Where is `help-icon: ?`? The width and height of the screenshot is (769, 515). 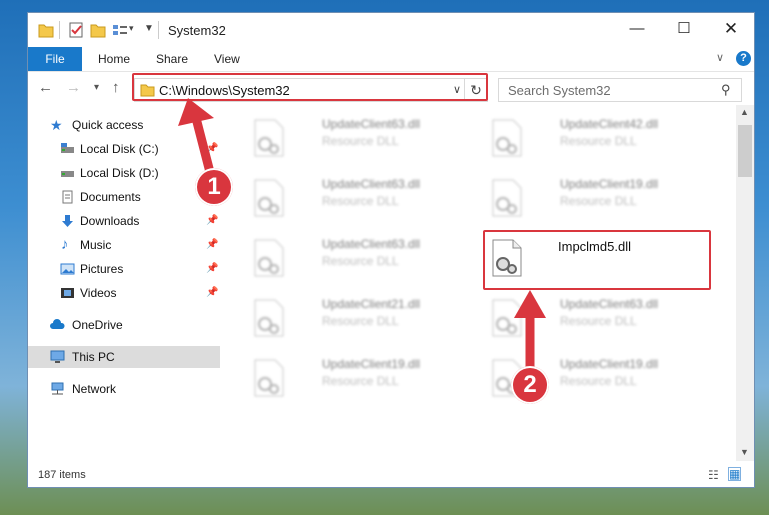
help-icon: ? is located at coordinates (743, 58).